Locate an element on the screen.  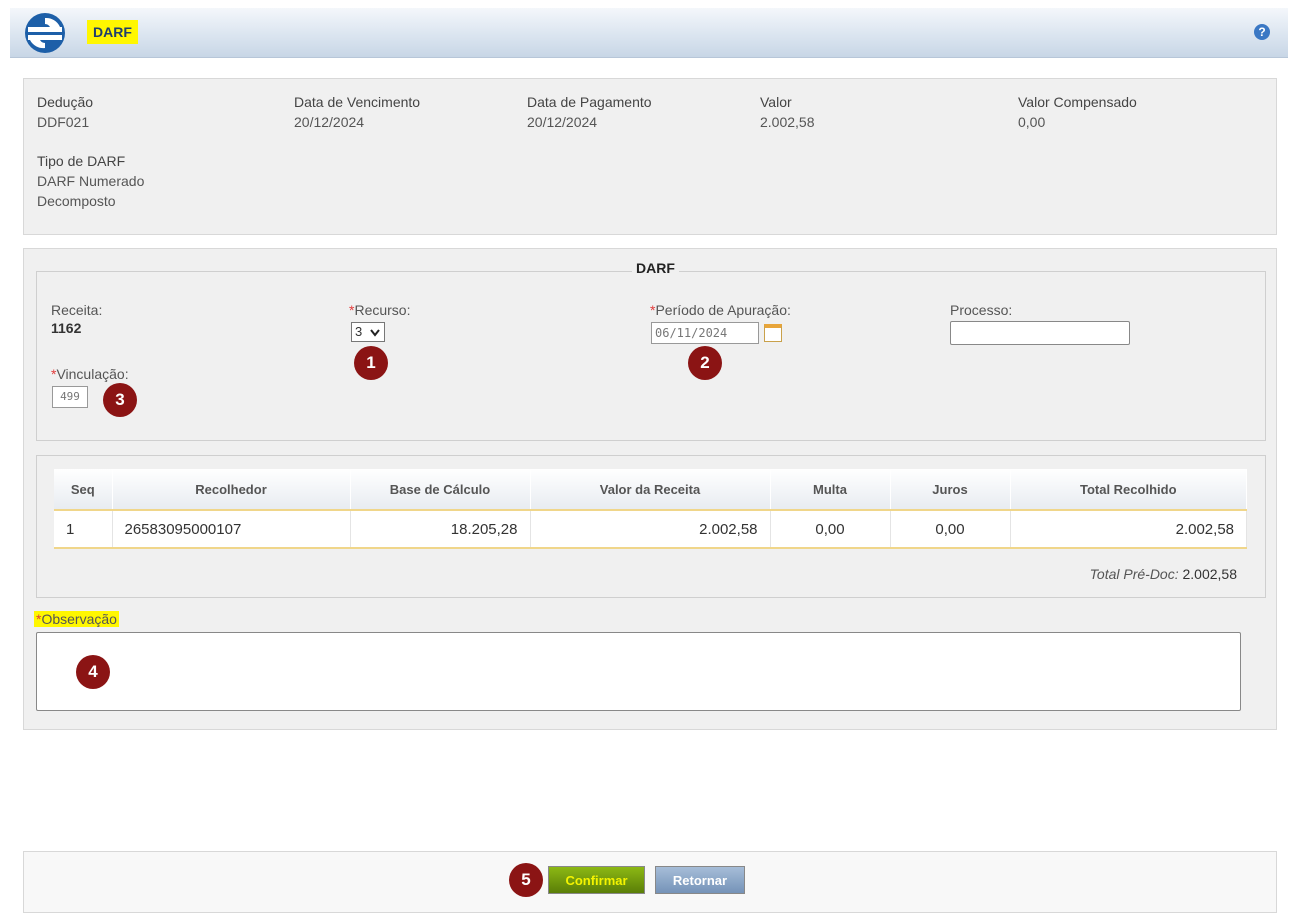
page-title: DARF is located at coordinates (112, 32).